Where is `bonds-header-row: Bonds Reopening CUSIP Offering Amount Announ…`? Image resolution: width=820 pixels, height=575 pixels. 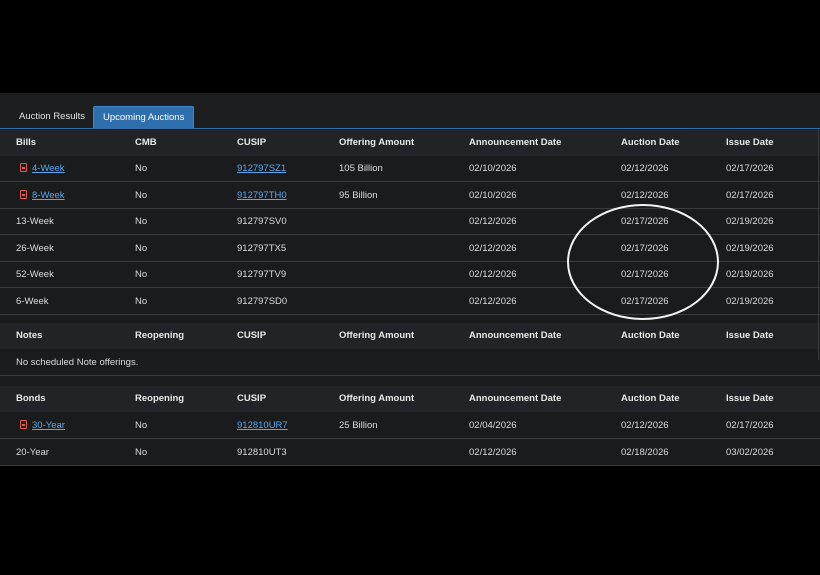
bonds-header-row: Bonds Reopening CUSIP Offering Amount Announ… is located at coordinates (410, 399).